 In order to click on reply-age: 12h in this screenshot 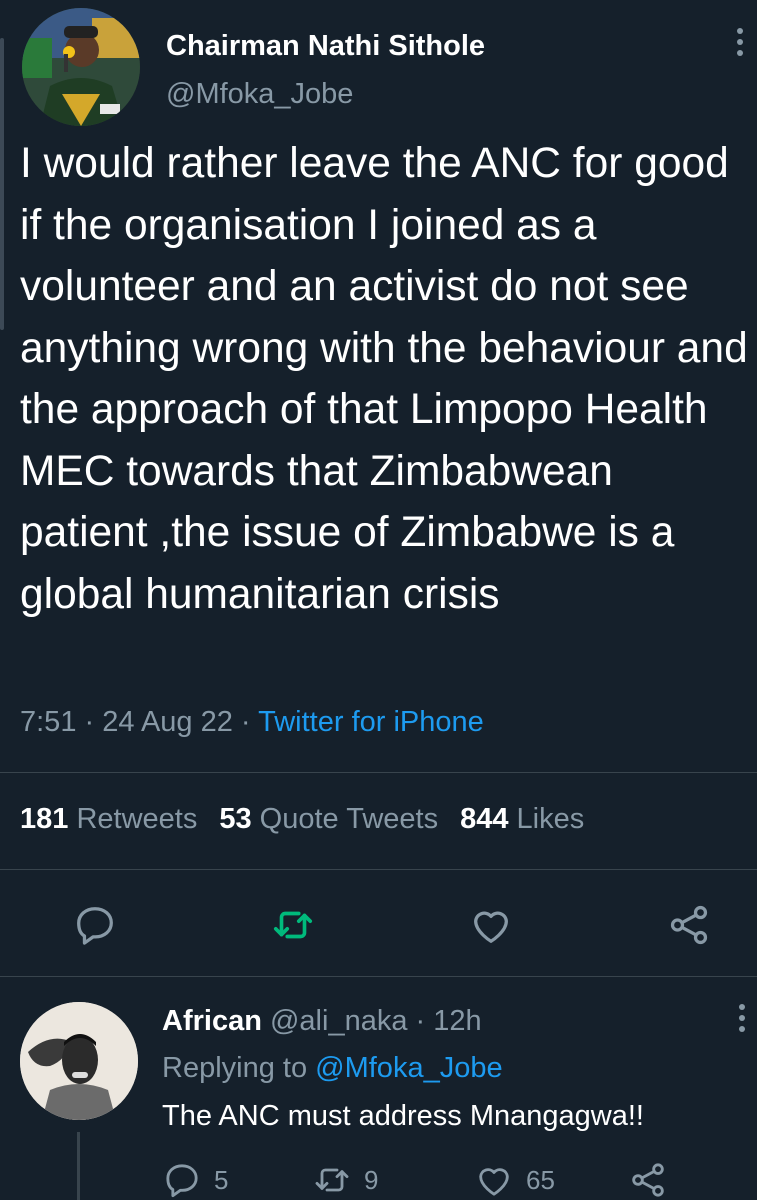, I will do `click(457, 1021)`.